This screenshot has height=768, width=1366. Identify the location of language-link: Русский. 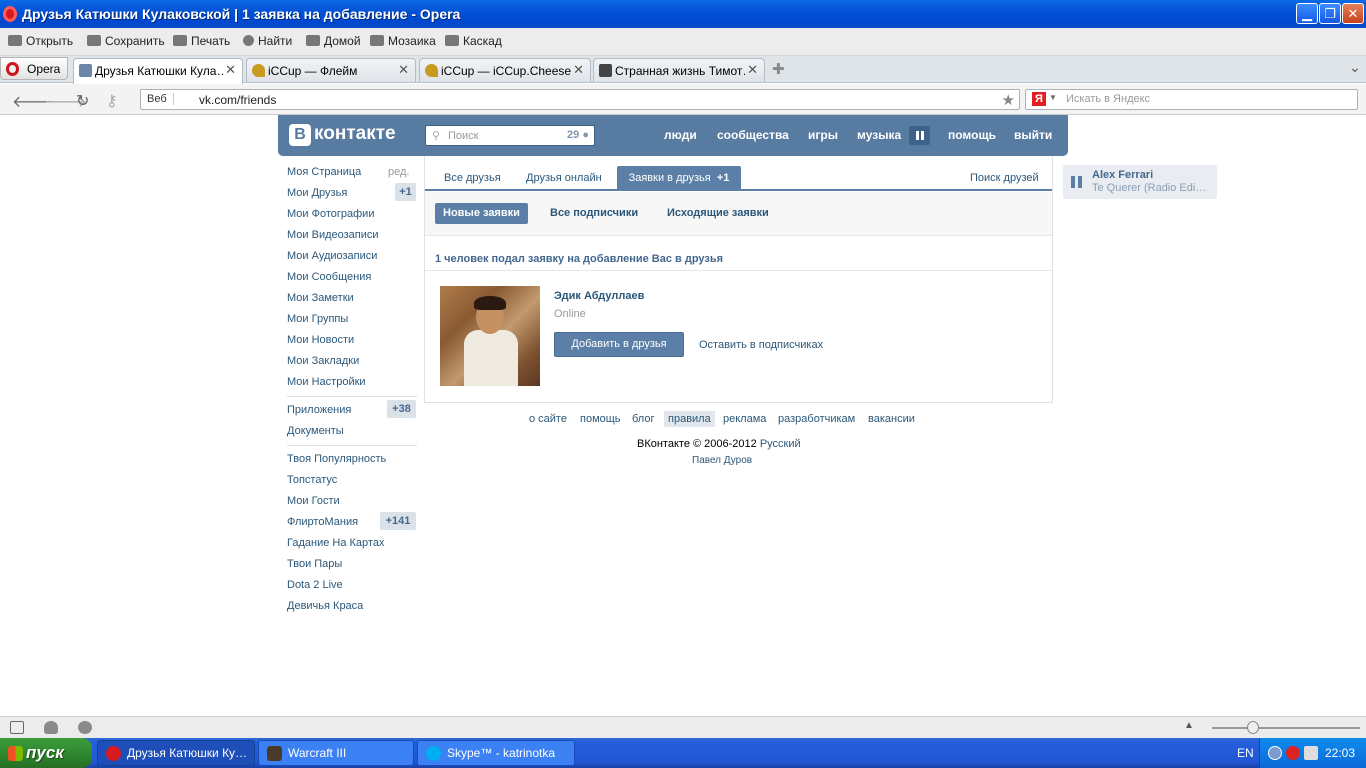
(780, 444).